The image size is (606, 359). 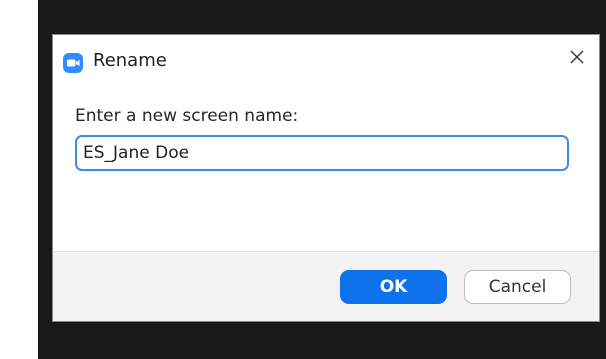 I want to click on close-icon, so click(x=577, y=59).